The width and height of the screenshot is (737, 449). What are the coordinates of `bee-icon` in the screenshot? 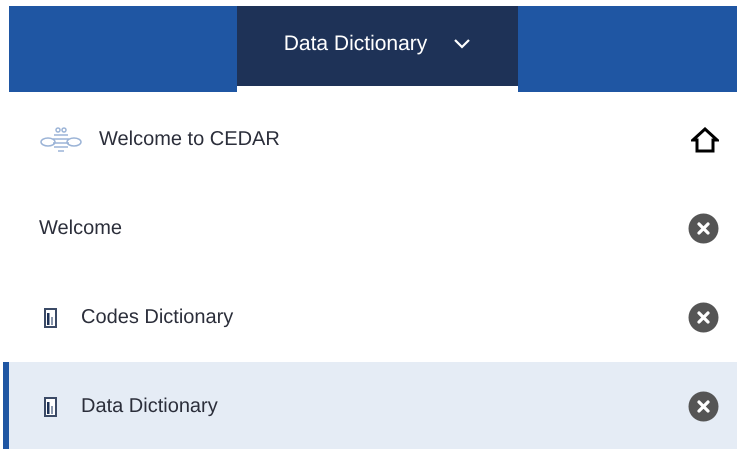 It's located at (61, 139).